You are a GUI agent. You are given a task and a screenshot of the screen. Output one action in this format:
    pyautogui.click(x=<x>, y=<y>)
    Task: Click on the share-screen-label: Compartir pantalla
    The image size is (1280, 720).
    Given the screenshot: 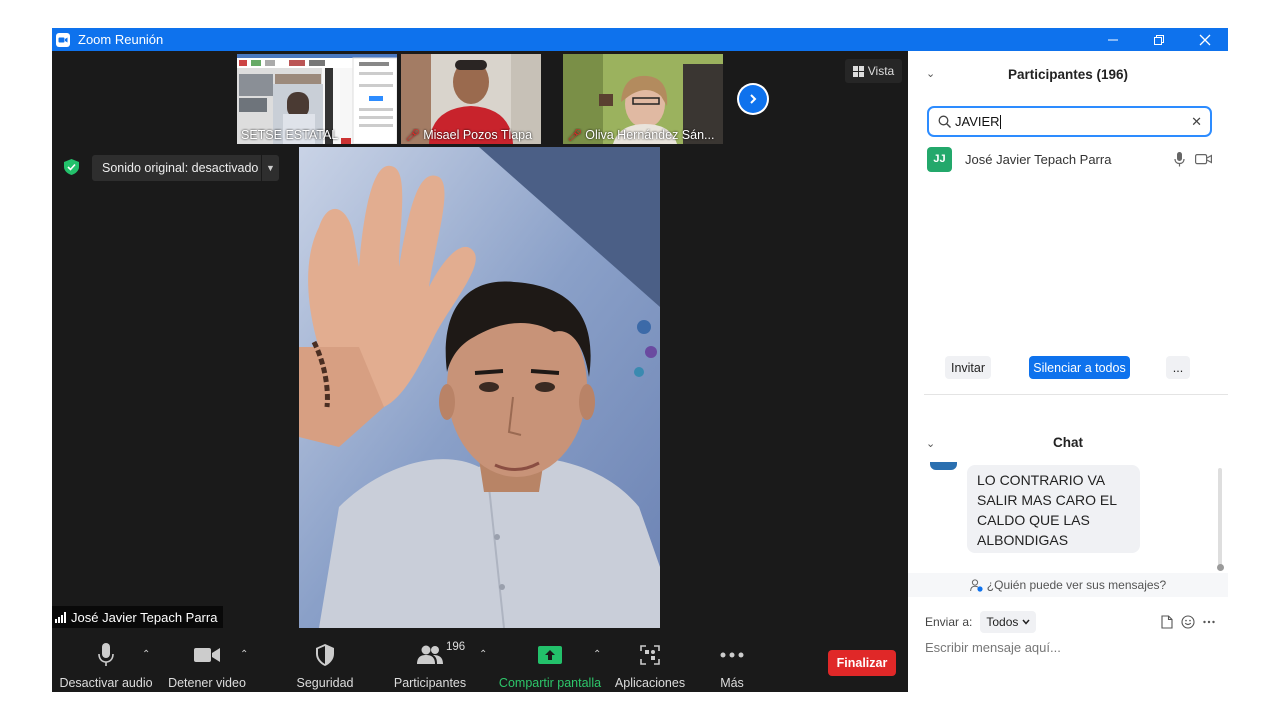 What is the action you would take?
    pyautogui.click(x=550, y=683)
    